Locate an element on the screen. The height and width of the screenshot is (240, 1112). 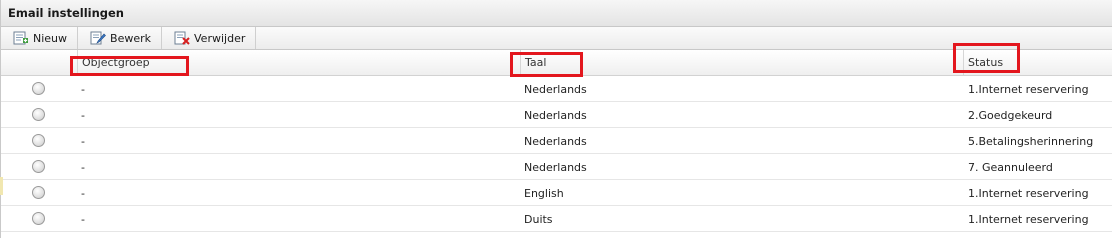
new-button: Nieuw is located at coordinates (40, 38).